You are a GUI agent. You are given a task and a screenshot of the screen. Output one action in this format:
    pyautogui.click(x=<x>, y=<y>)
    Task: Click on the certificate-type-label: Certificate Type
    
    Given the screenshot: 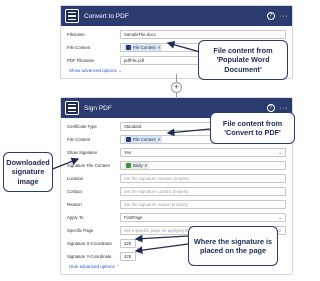 What is the action you would take?
    pyautogui.click(x=82, y=126)
    